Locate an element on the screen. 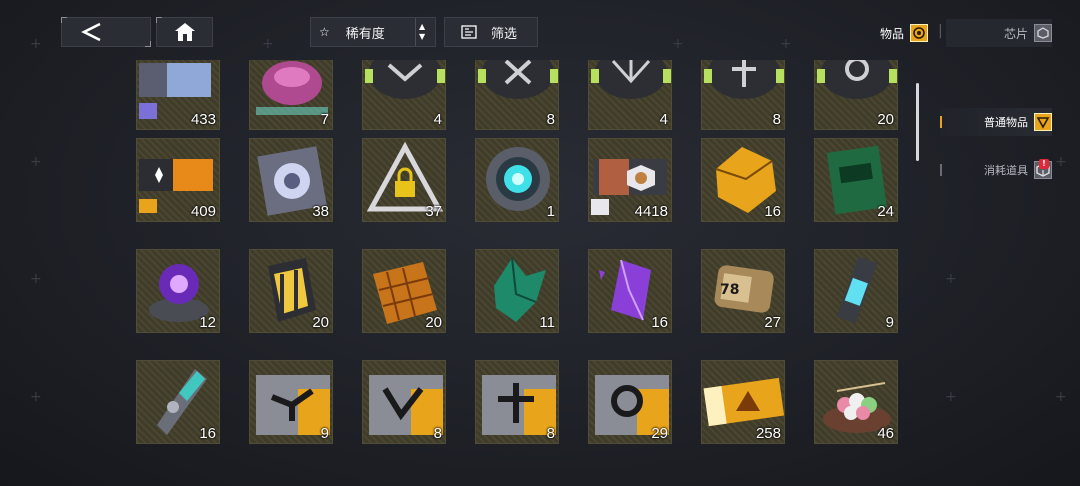  item-count: 37 is located at coordinates (433, 211).